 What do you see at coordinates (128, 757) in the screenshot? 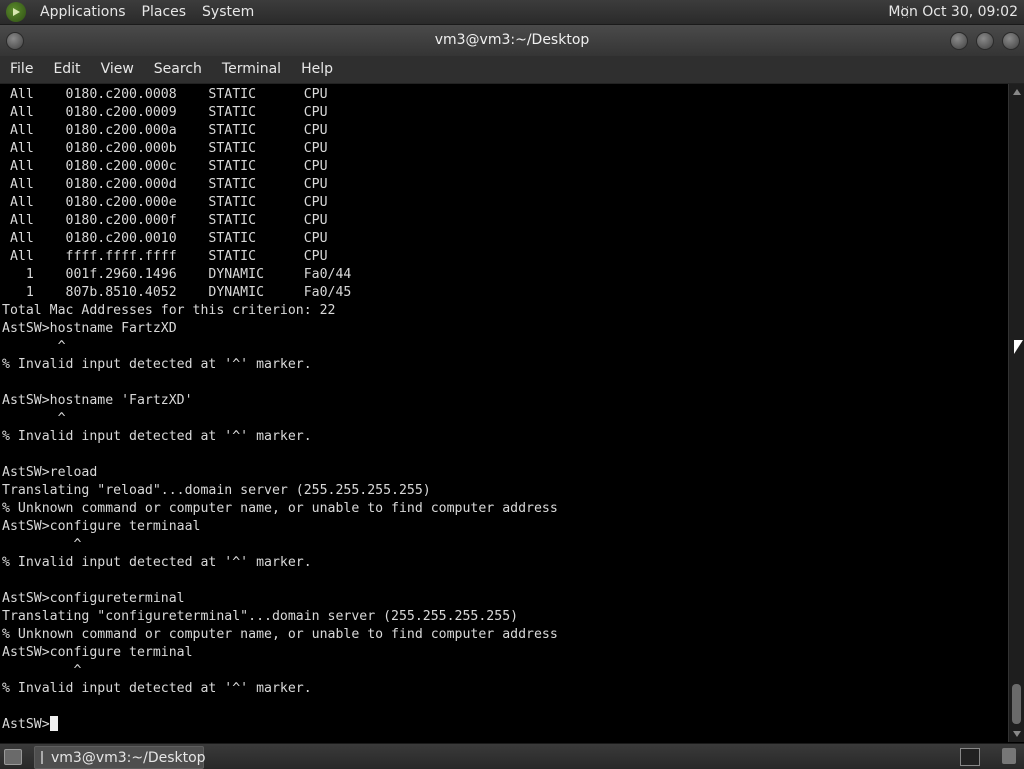
I see `taskbar-item-label: vm3@vm3:~/Desktop` at bounding box center [128, 757].